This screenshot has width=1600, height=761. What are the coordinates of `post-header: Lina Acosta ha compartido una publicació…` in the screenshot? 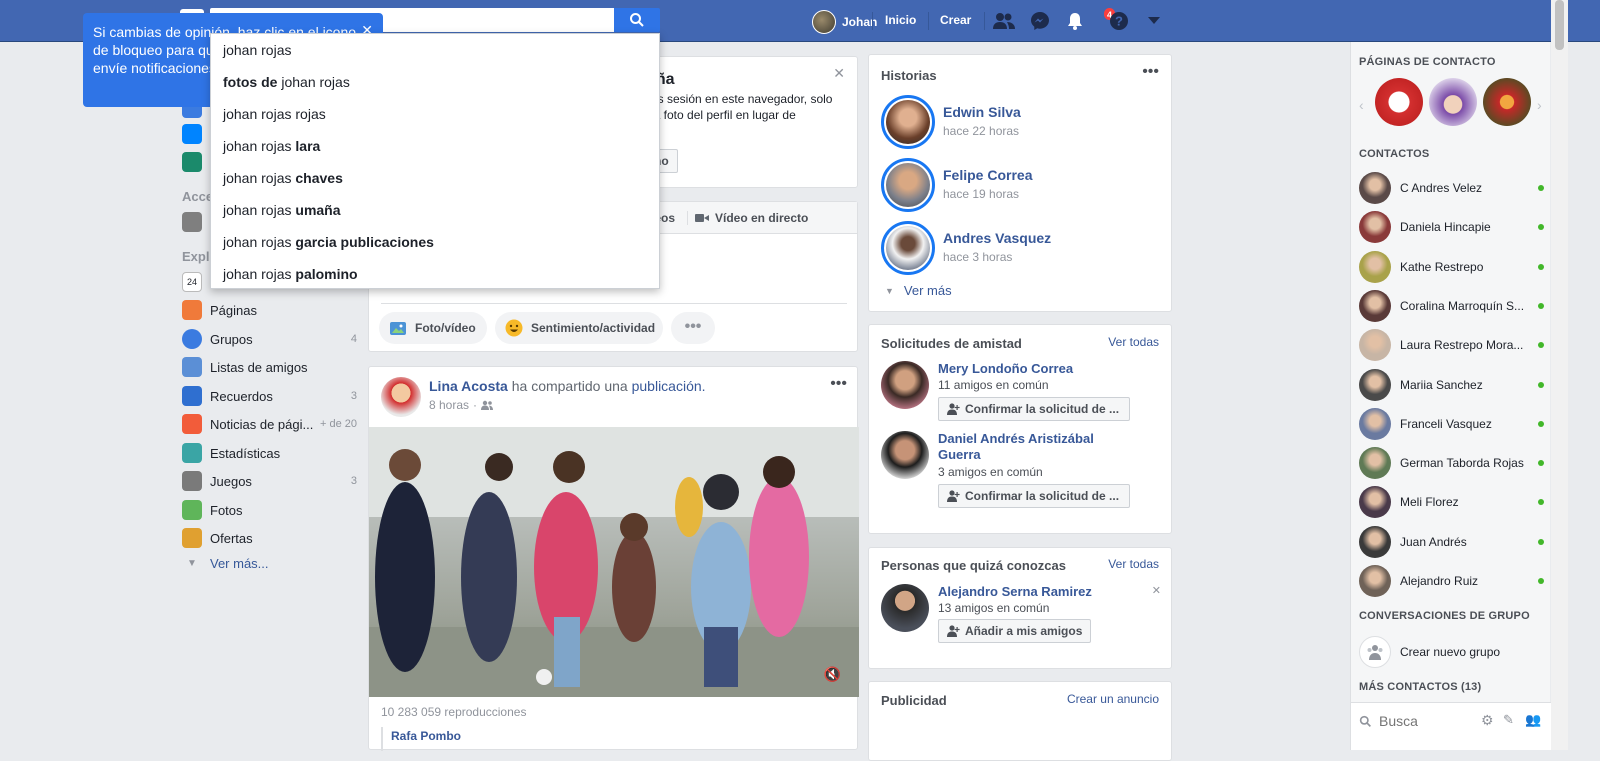 It's located at (567, 386).